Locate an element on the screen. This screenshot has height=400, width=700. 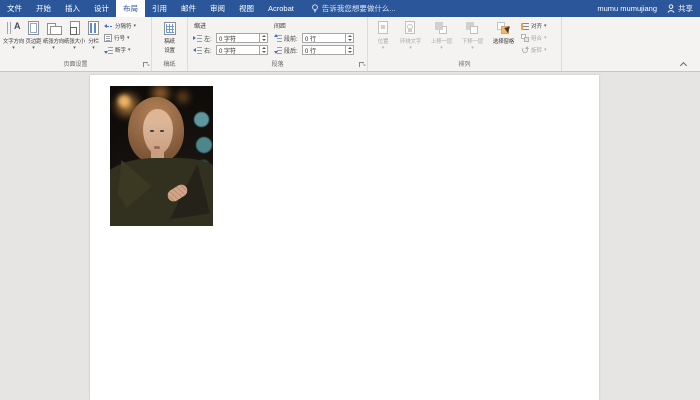
space-after-icon is located at coordinates (277, 50).